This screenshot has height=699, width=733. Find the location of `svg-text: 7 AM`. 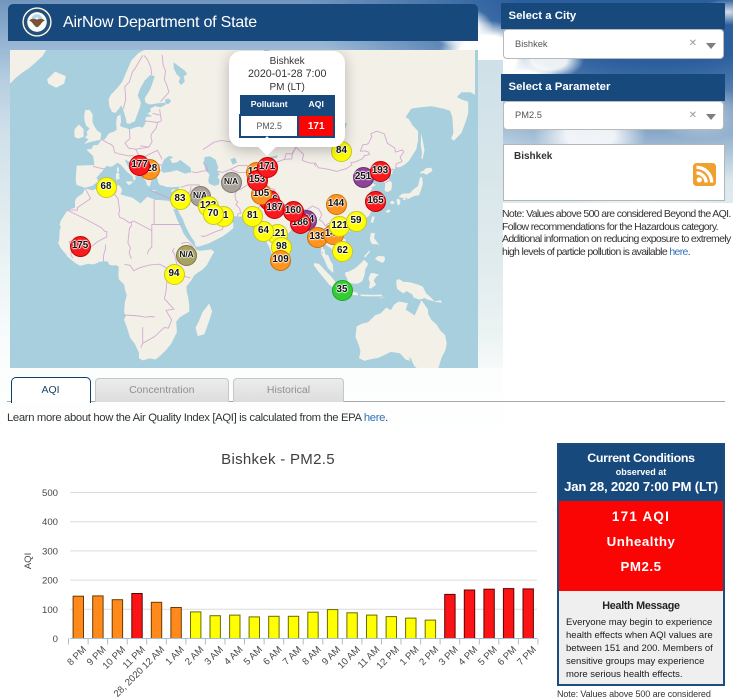

svg-text: 7 AM is located at coordinates (292, 655).